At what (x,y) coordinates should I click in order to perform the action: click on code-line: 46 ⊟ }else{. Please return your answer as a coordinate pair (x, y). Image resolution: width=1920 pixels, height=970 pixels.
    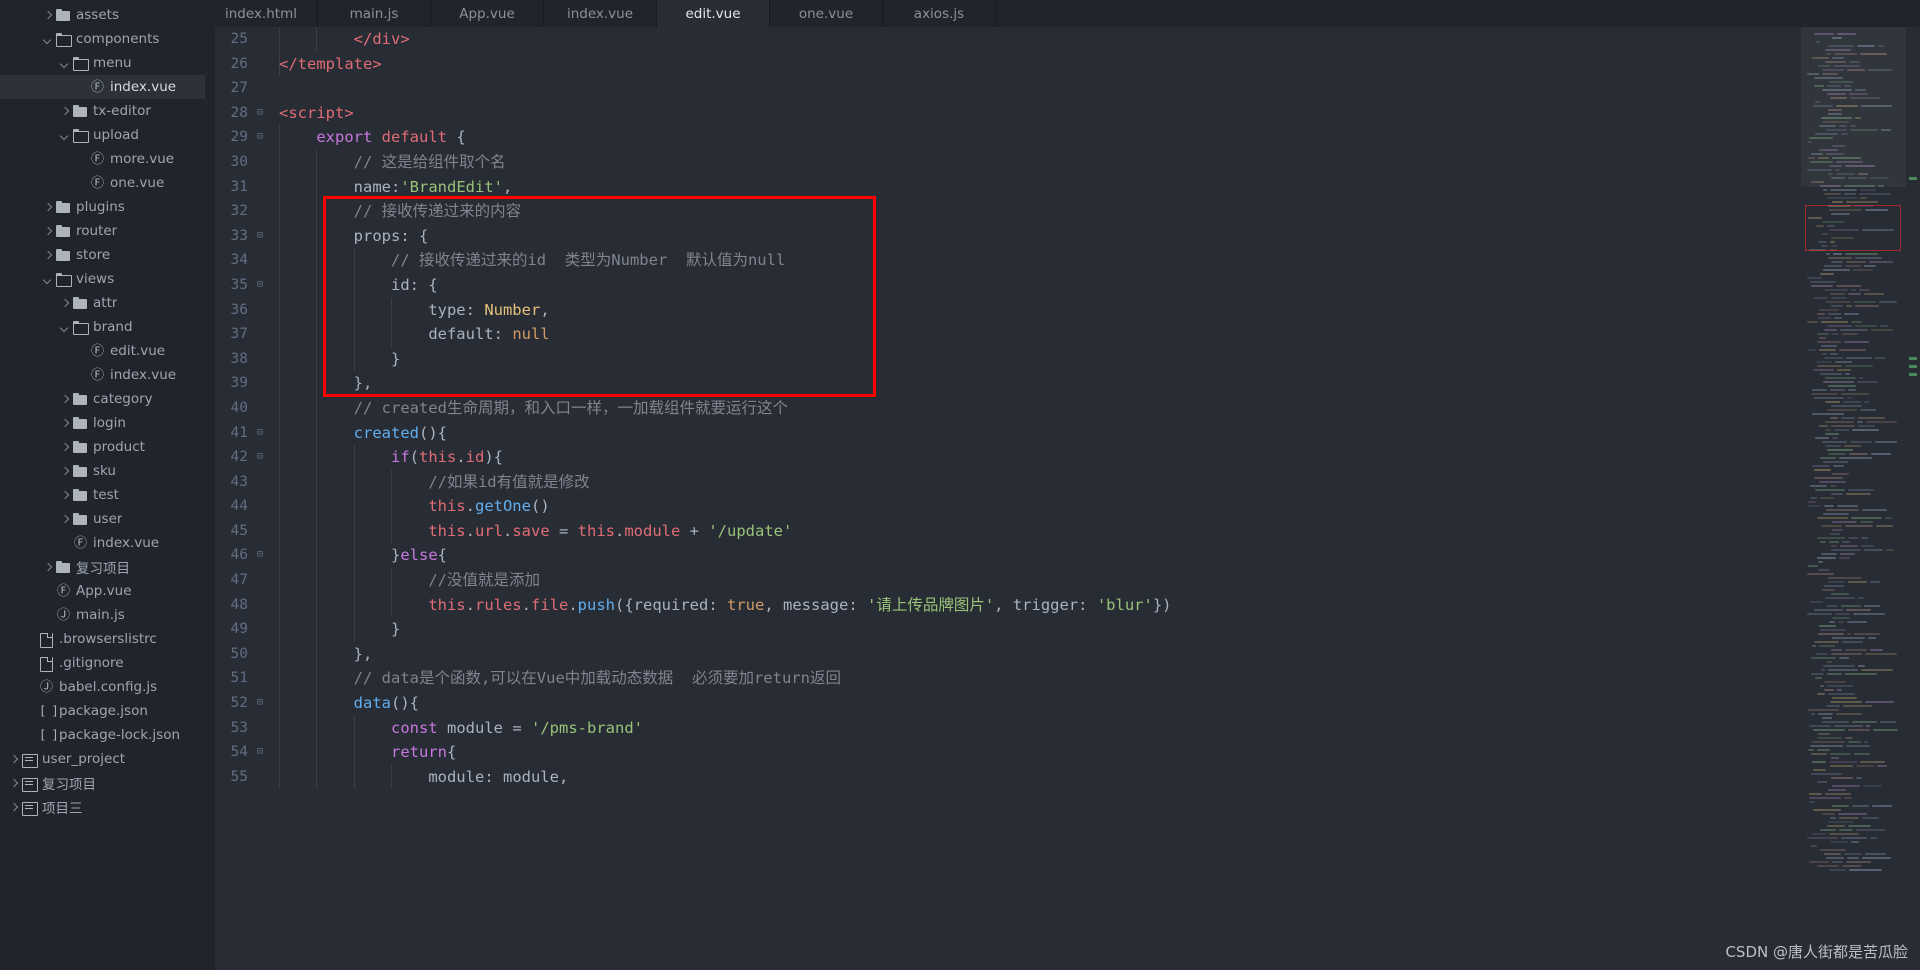
    Looking at the image, I should click on (1062, 556).